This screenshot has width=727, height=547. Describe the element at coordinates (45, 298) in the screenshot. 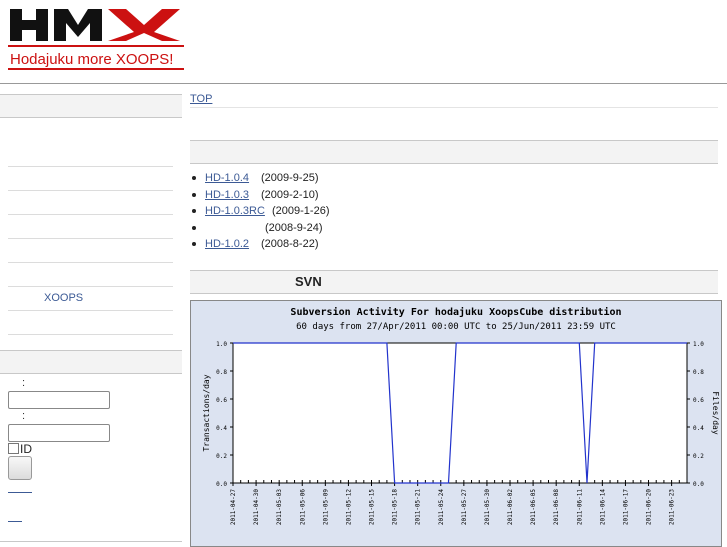

I see `sidebar-item-xoops-label: XOOPS` at that location.